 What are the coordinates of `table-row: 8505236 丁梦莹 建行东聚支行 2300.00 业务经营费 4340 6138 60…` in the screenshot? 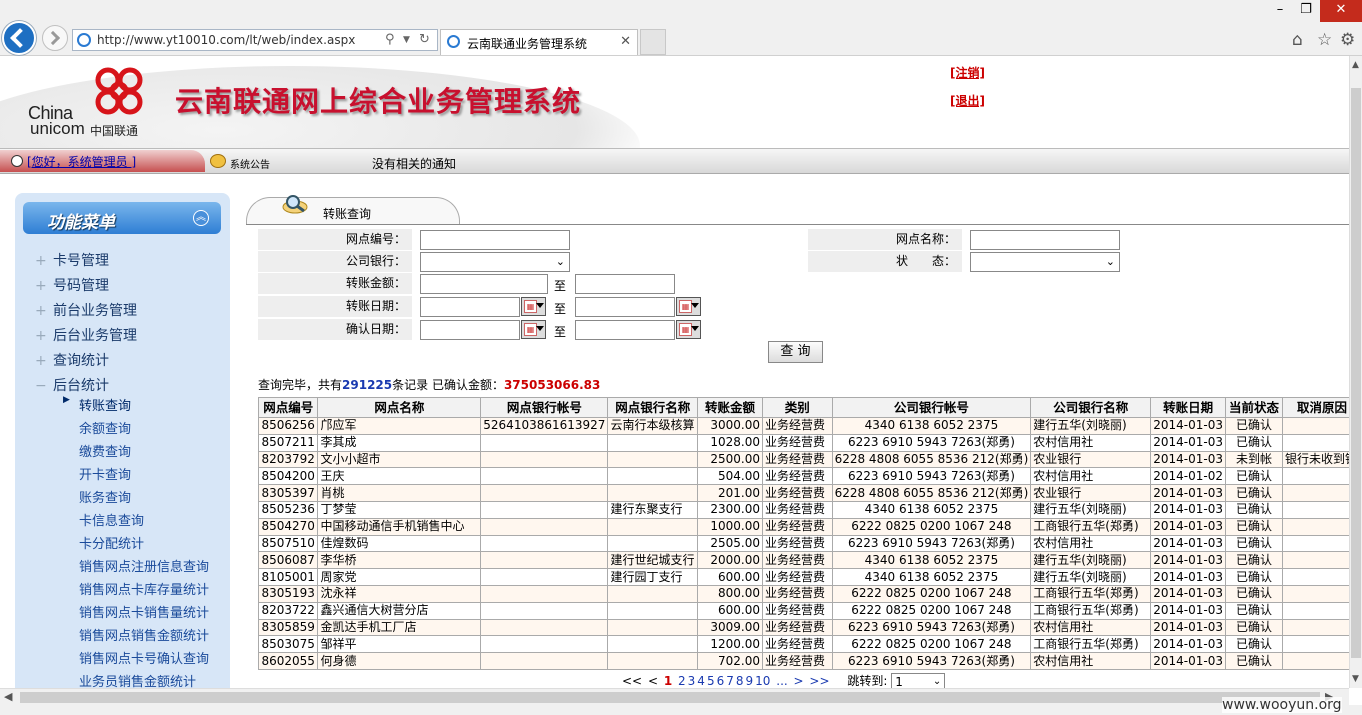 It's located at (809, 509).